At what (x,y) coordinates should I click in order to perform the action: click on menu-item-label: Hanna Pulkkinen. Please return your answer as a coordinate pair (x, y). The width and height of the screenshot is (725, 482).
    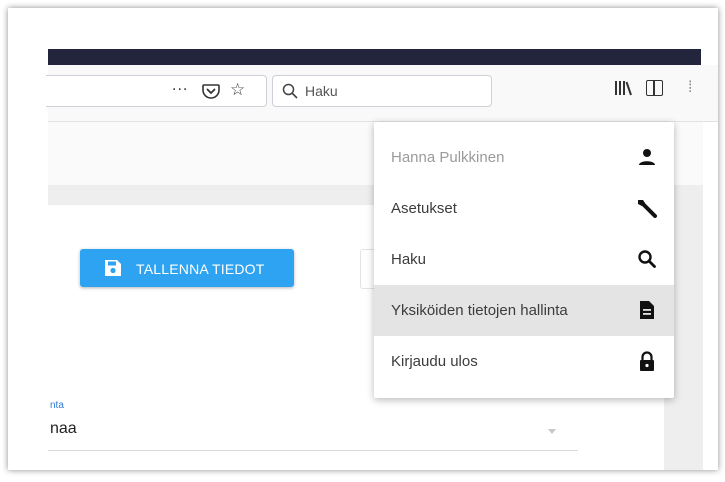
    Looking at the image, I should click on (448, 157).